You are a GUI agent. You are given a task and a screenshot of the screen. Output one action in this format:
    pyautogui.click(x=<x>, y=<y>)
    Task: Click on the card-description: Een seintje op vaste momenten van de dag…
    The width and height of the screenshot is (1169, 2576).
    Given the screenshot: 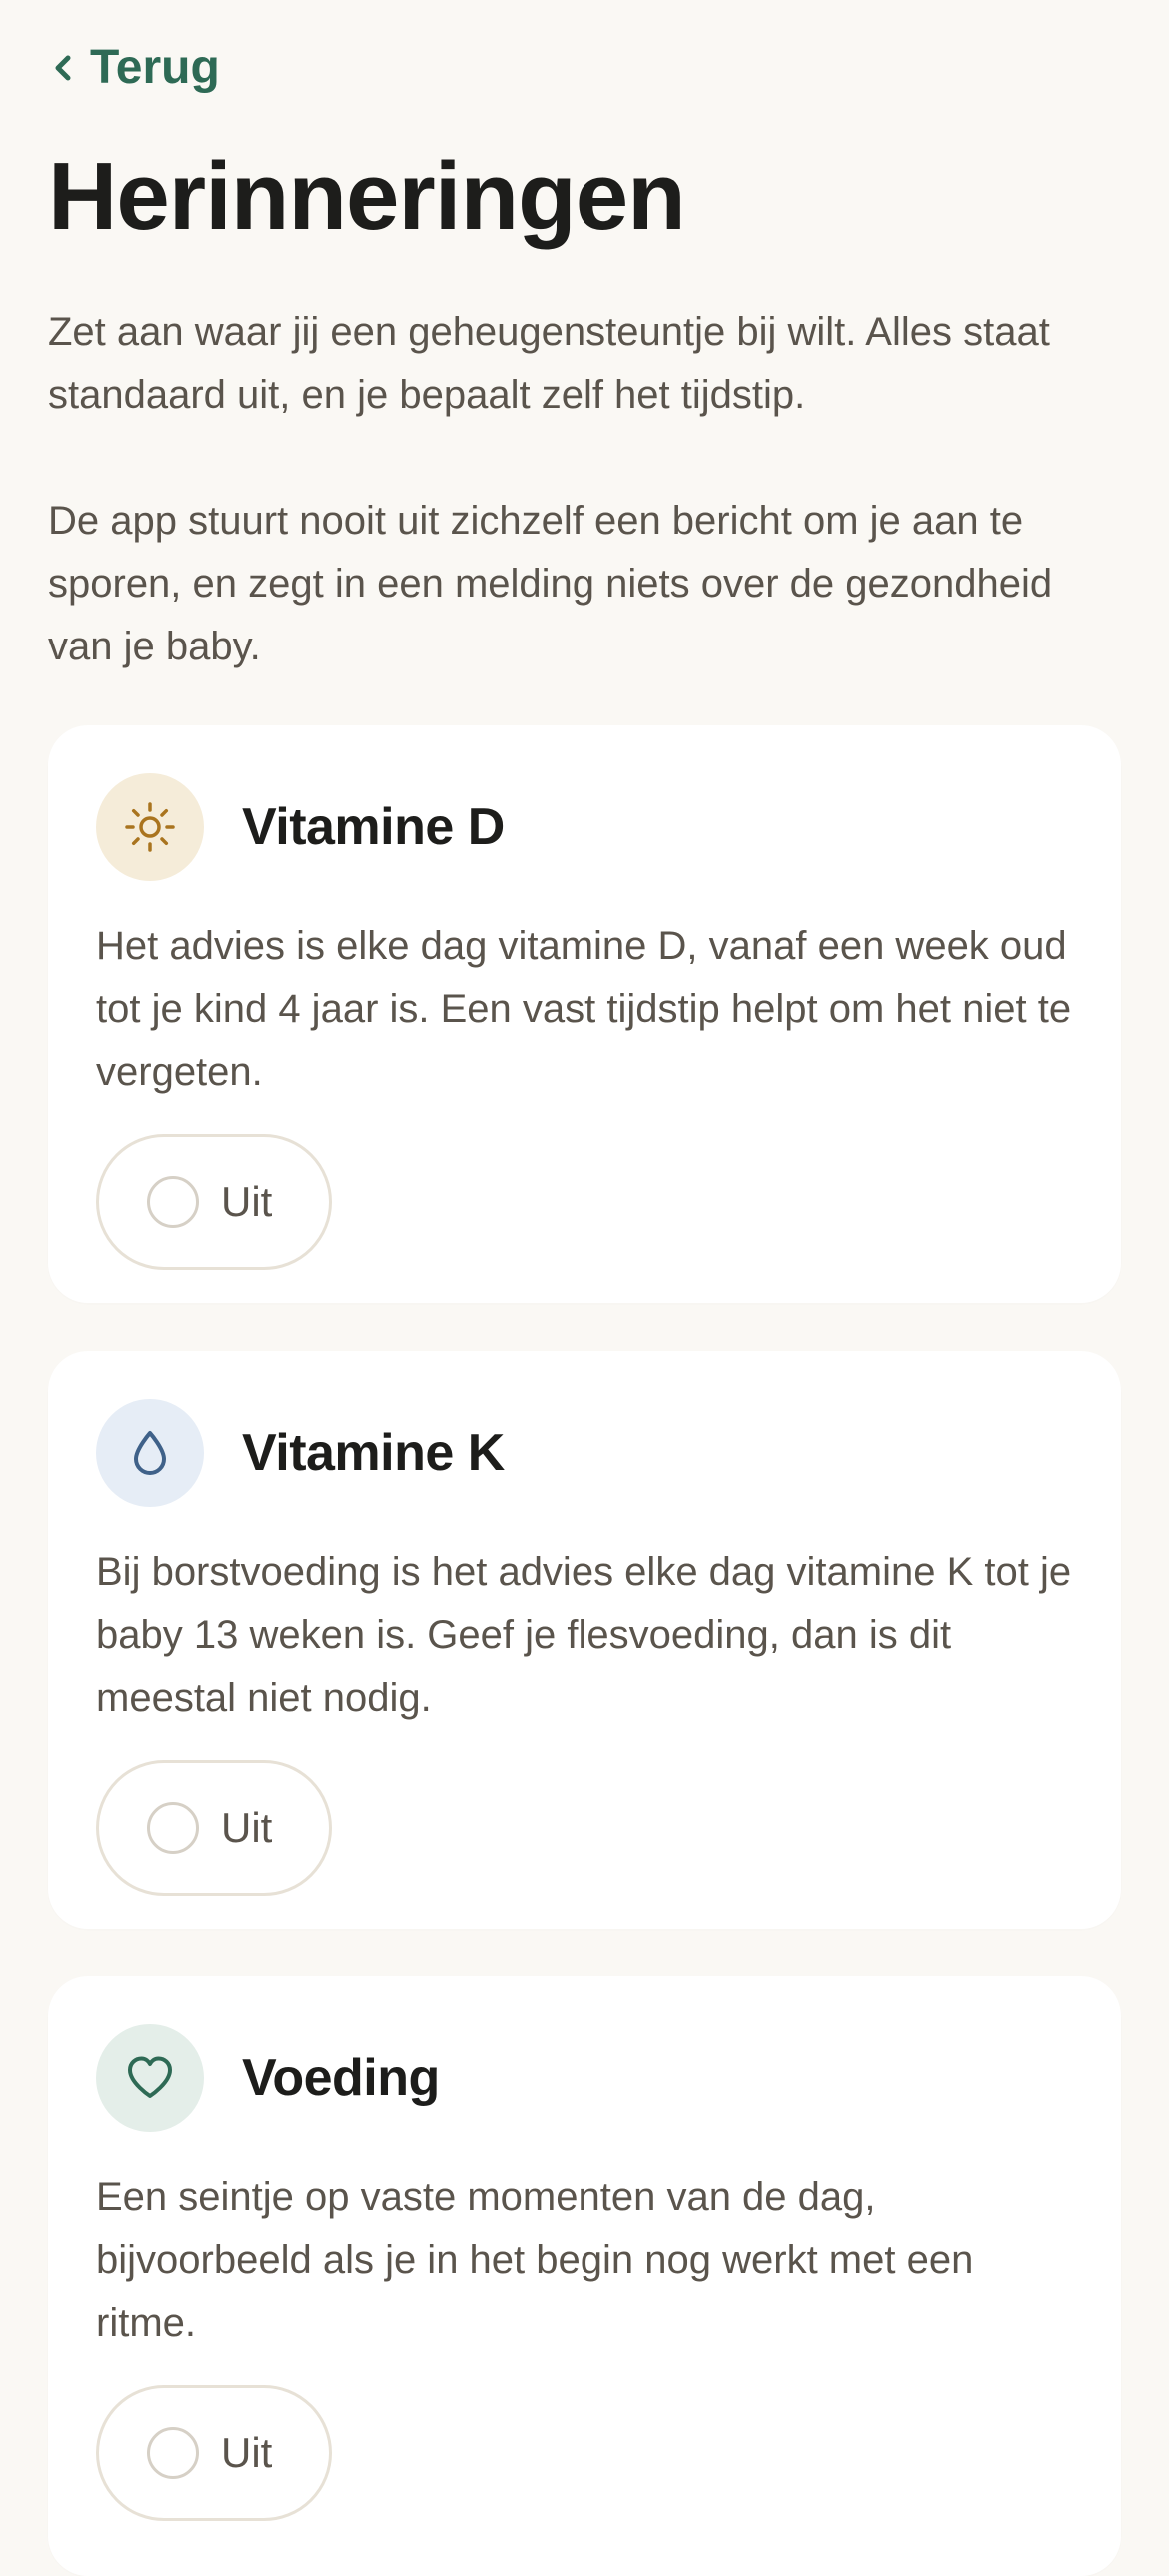 What is the action you would take?
    pyautogui.click(x=535, y=2260)
    